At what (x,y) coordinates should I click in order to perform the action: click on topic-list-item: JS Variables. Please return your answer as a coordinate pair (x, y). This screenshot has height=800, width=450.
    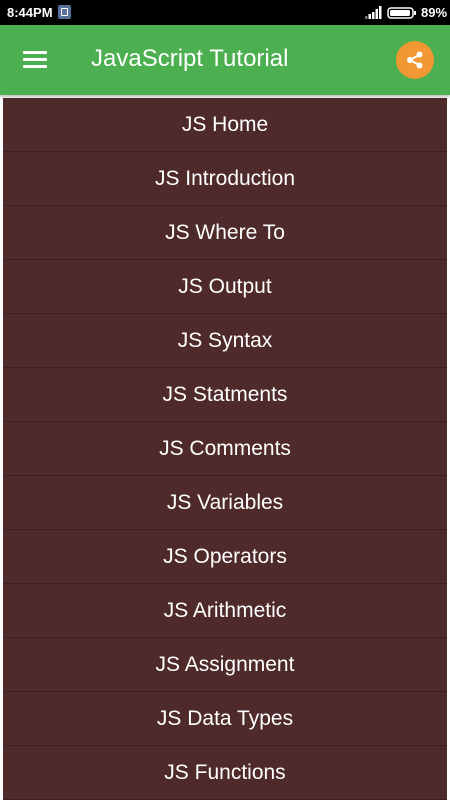
    Looking at the image, I should click on (225, 503).